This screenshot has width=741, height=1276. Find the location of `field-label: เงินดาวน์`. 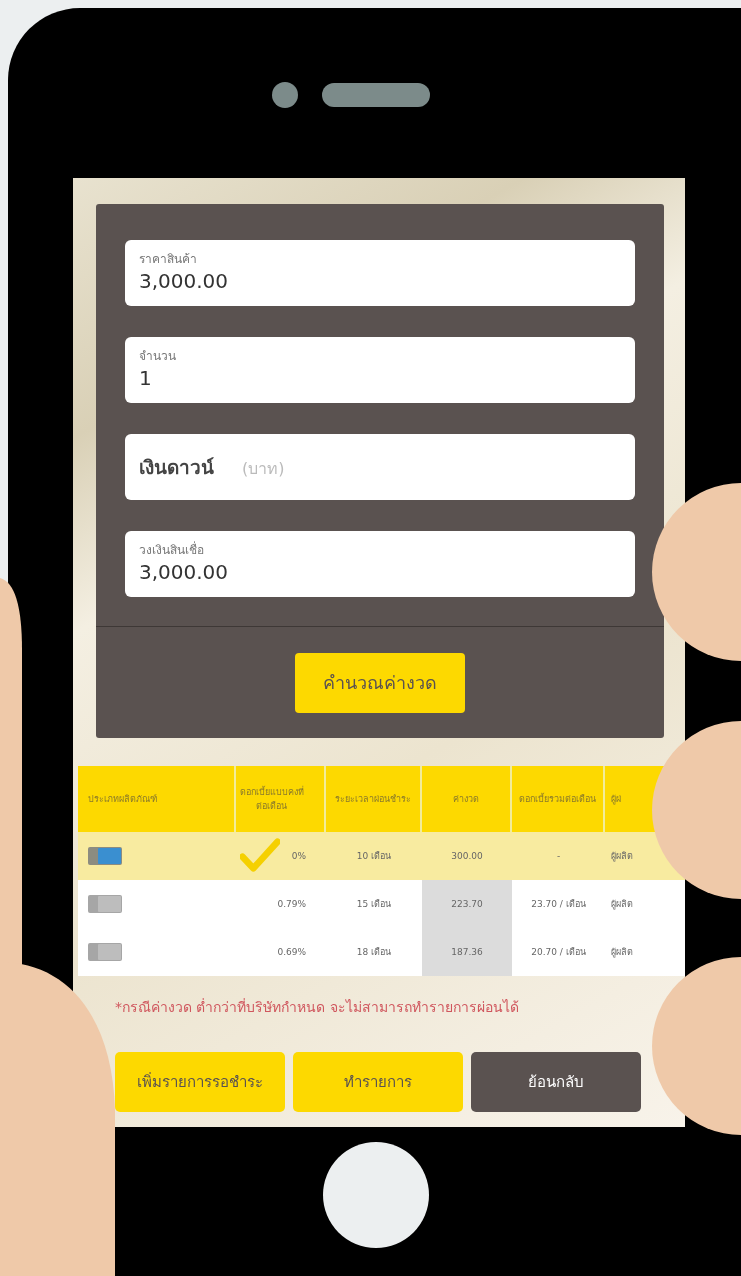

field-label: เงินดาวน์ is located at coordinates (176, 467).